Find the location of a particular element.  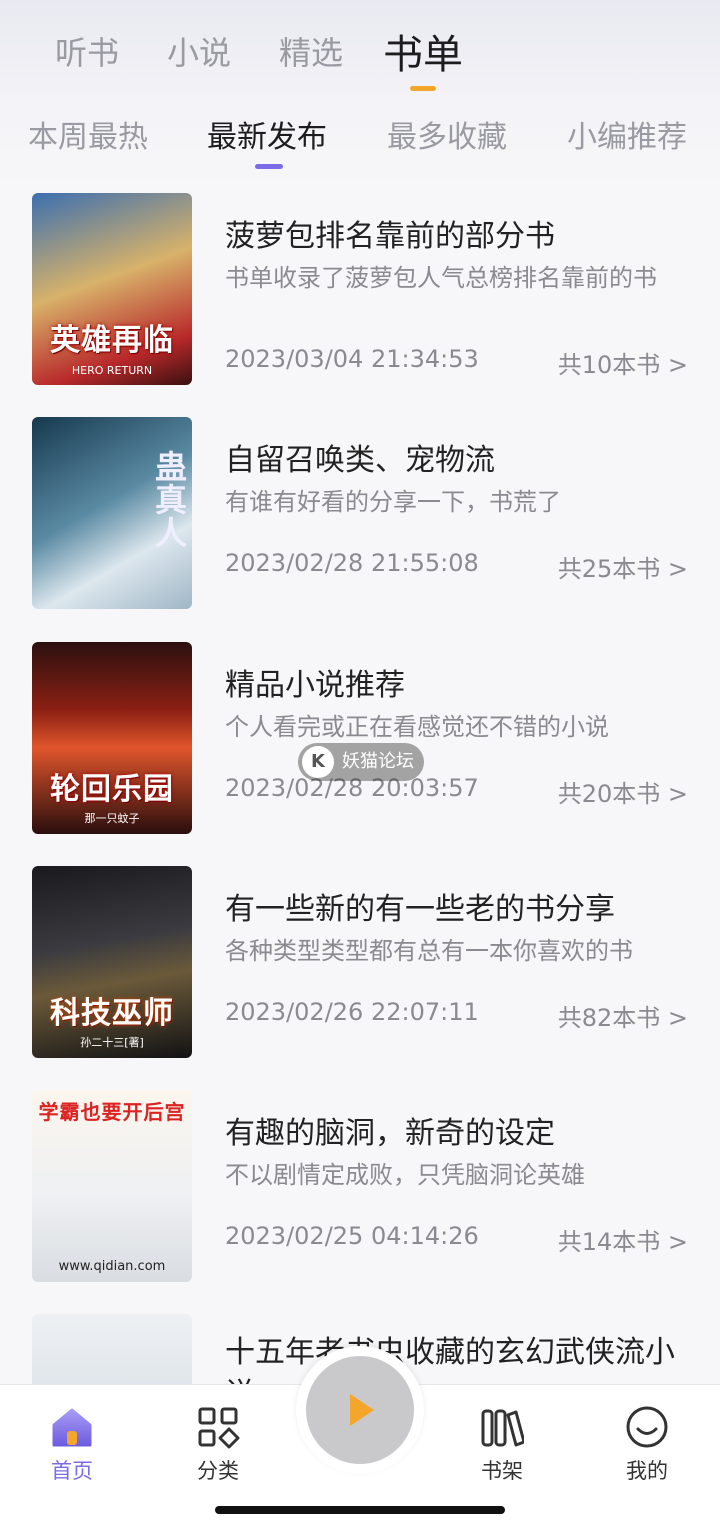

booklist-title: 精品小说推荐 is located at coordinates (315, 685).